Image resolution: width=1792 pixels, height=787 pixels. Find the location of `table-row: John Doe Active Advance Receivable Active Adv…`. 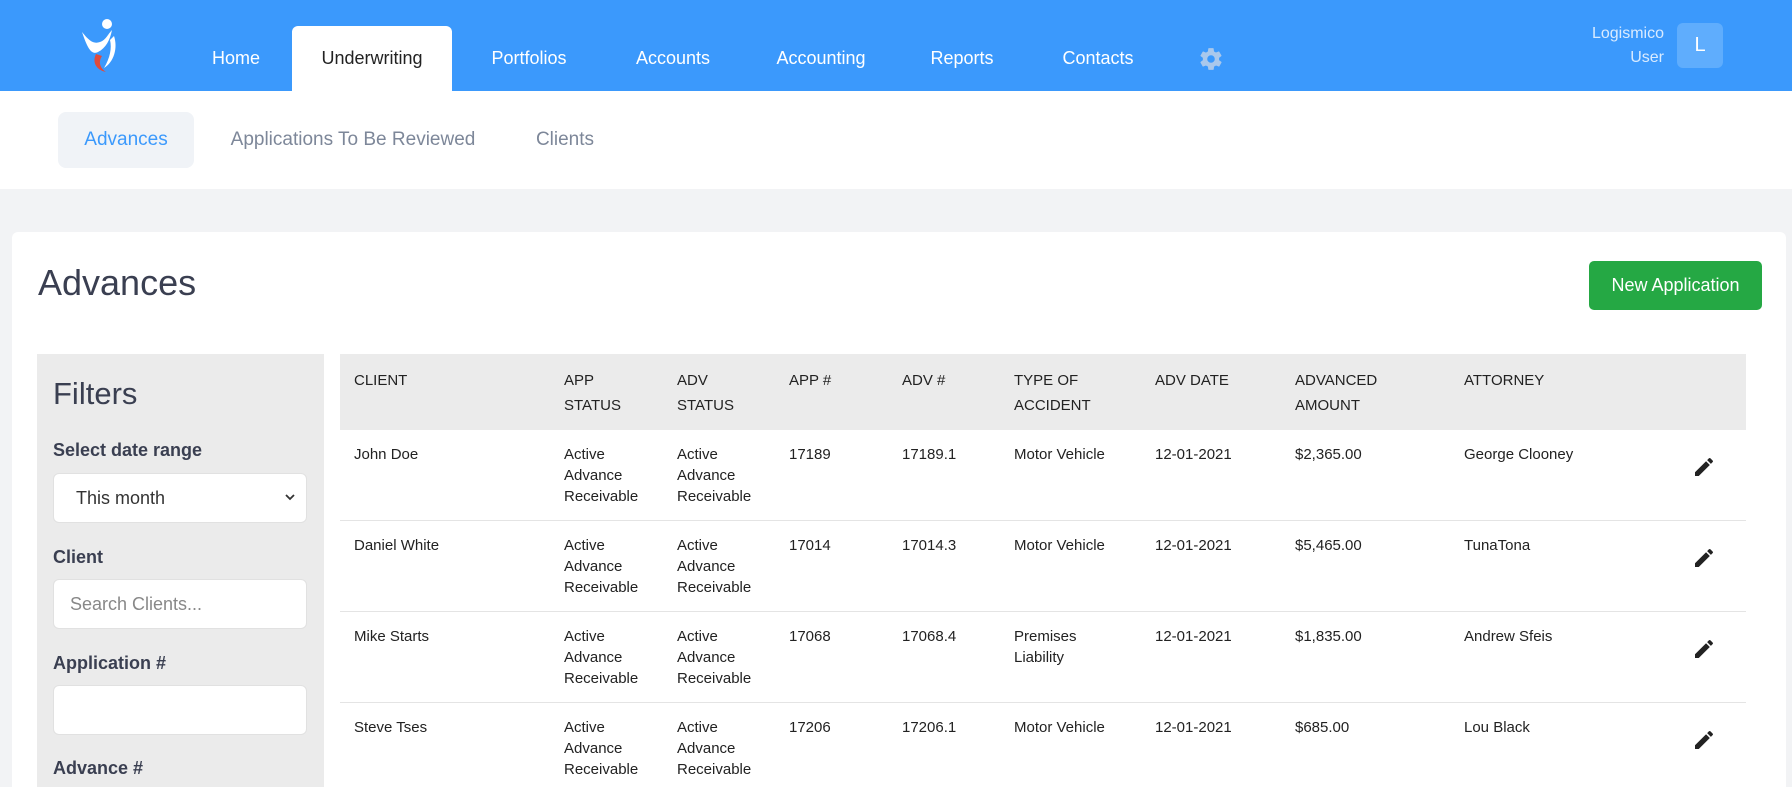

table-row: John Doe Active Advance Receivable Active Adv… is located at coordinates (1043, 475).